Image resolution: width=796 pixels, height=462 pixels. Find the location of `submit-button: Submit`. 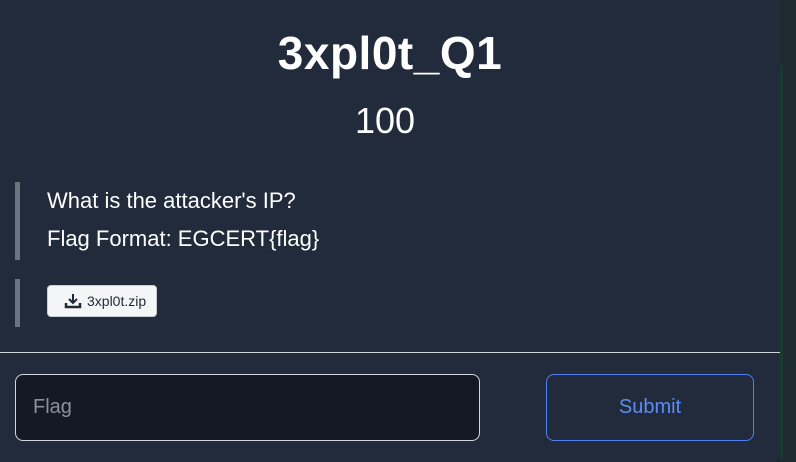

submit-button: Submit is located at coordinates (650, 407).